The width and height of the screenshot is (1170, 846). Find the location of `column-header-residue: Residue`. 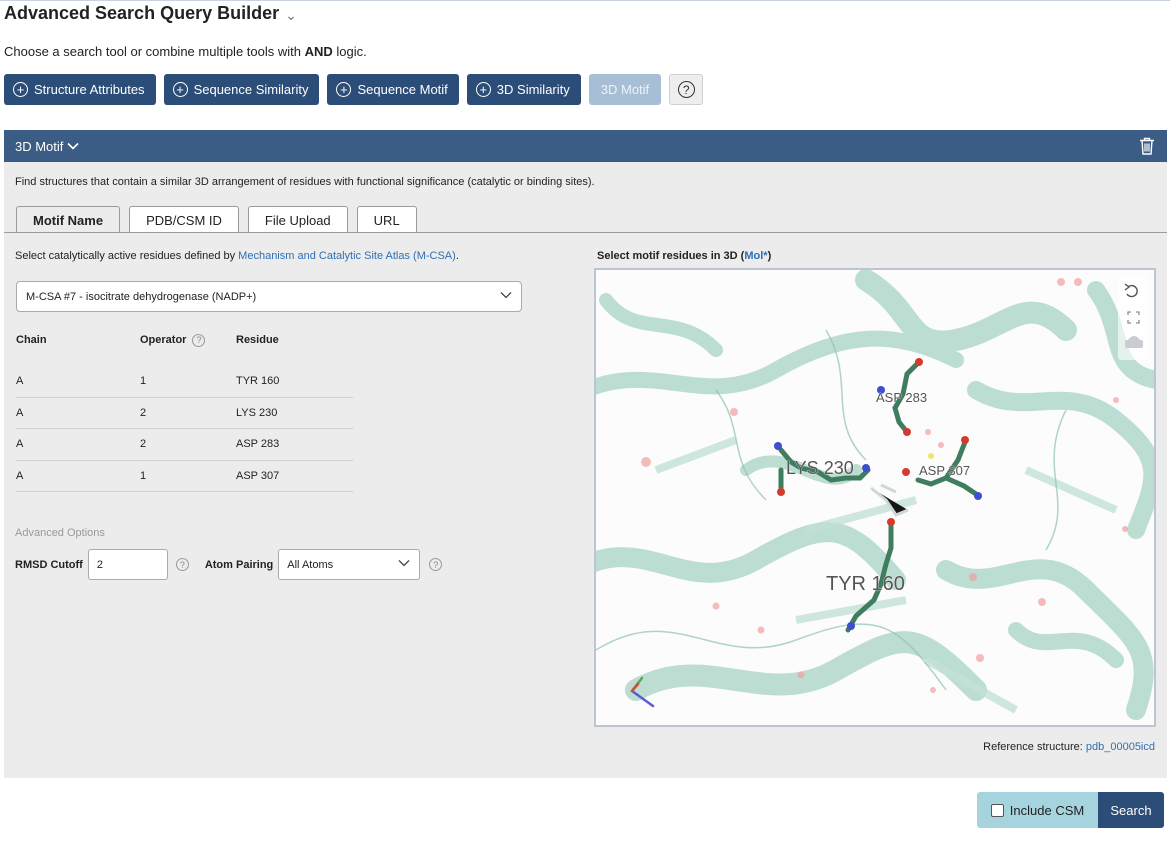

column-header-residue: Residue is located at coordinates (257, 340).